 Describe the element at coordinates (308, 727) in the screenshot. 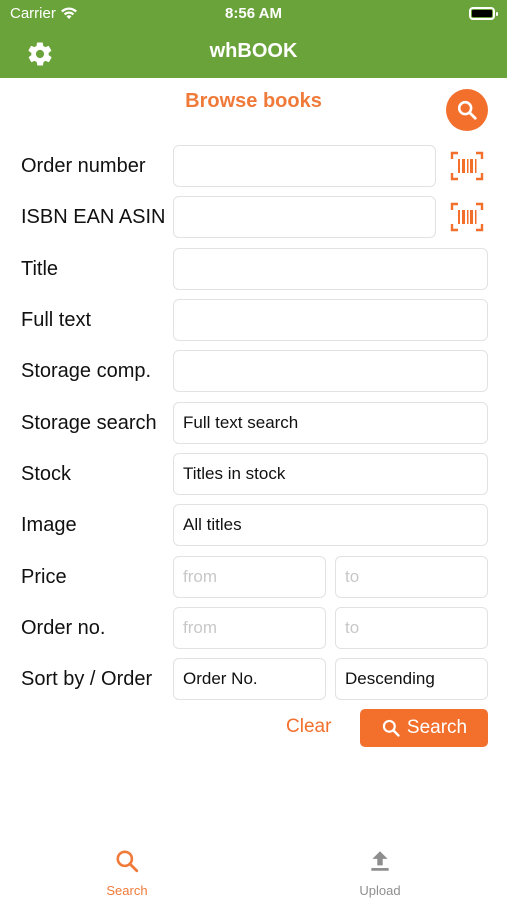

I see `clear-button: Clear` at that location.